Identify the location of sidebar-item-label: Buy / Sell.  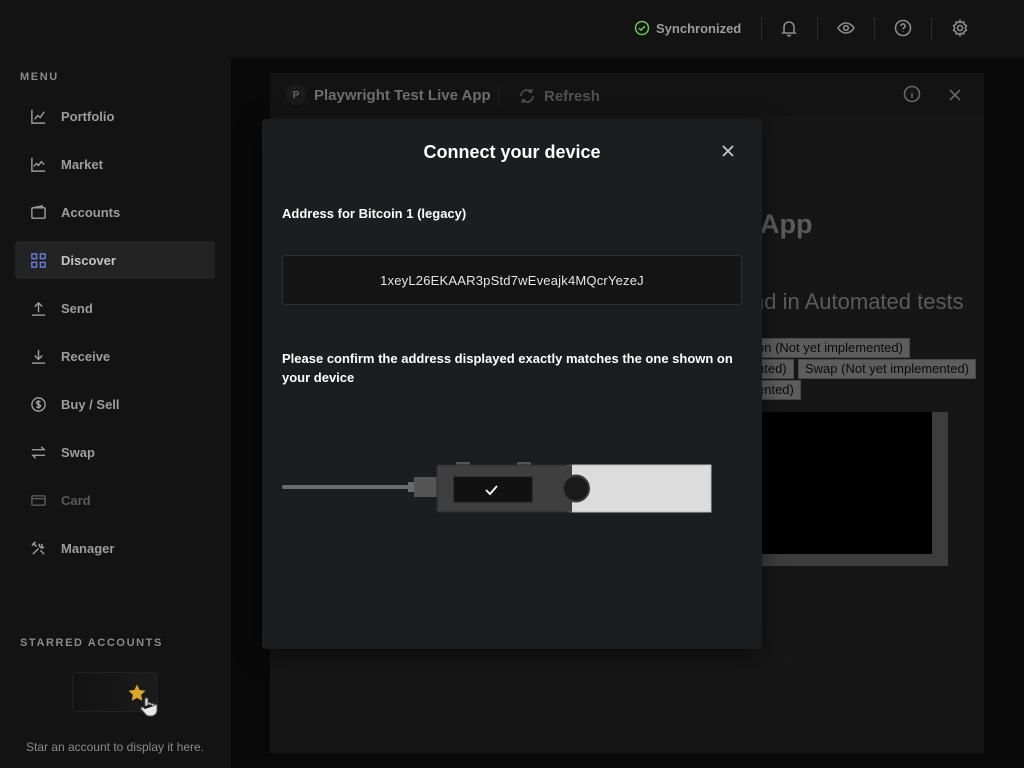
(90, 404).